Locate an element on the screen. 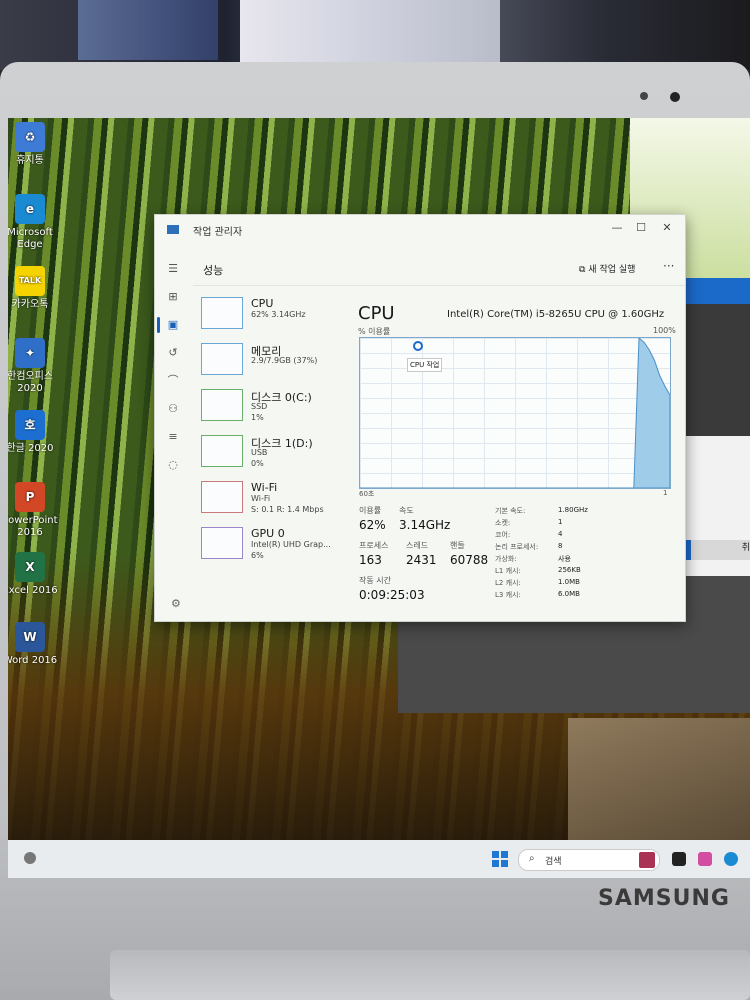 The height and width of the screenshot is (1000, 750). settings-gear-icon: ⚙ is located at coordinates (176, 603).